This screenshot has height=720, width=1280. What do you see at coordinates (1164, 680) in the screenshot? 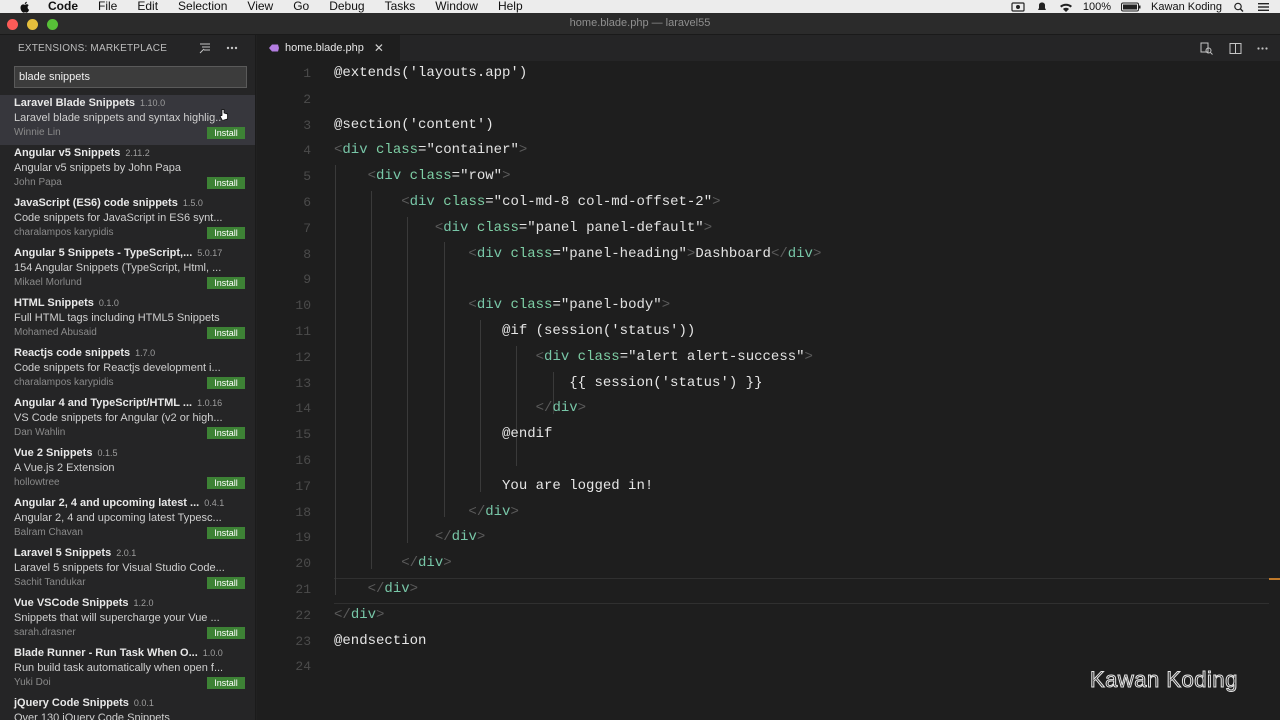
I see `watermark-text: Kawan Koding` at bounding box center [1164, 680].